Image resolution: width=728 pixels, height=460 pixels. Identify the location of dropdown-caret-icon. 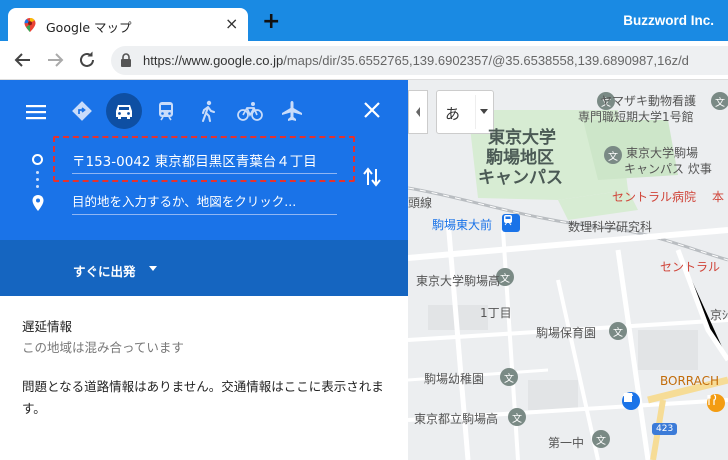
(153, 268).